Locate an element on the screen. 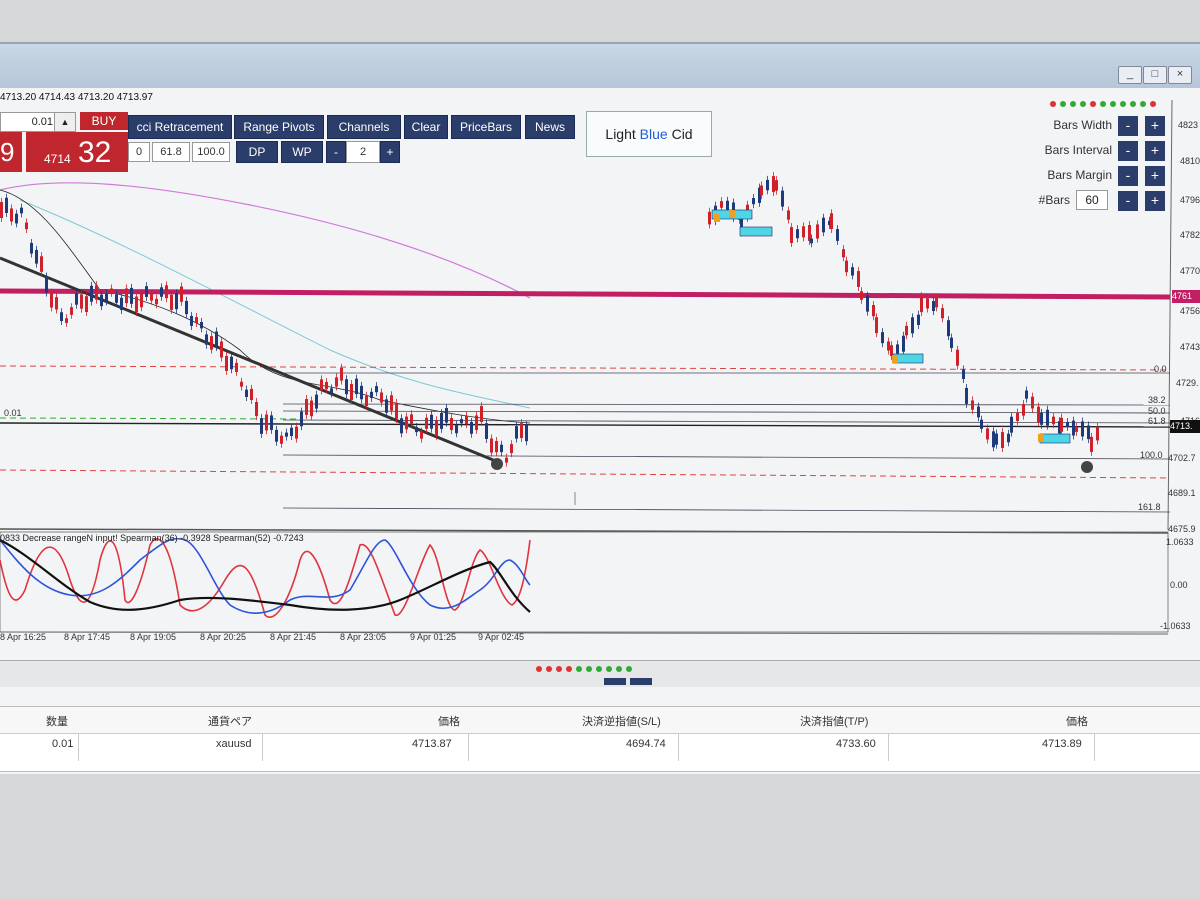 The width and height of the screenshot is (1200, 900). time-axis-label: 8 Apr 21:45 is located at coordinates (293, 637).